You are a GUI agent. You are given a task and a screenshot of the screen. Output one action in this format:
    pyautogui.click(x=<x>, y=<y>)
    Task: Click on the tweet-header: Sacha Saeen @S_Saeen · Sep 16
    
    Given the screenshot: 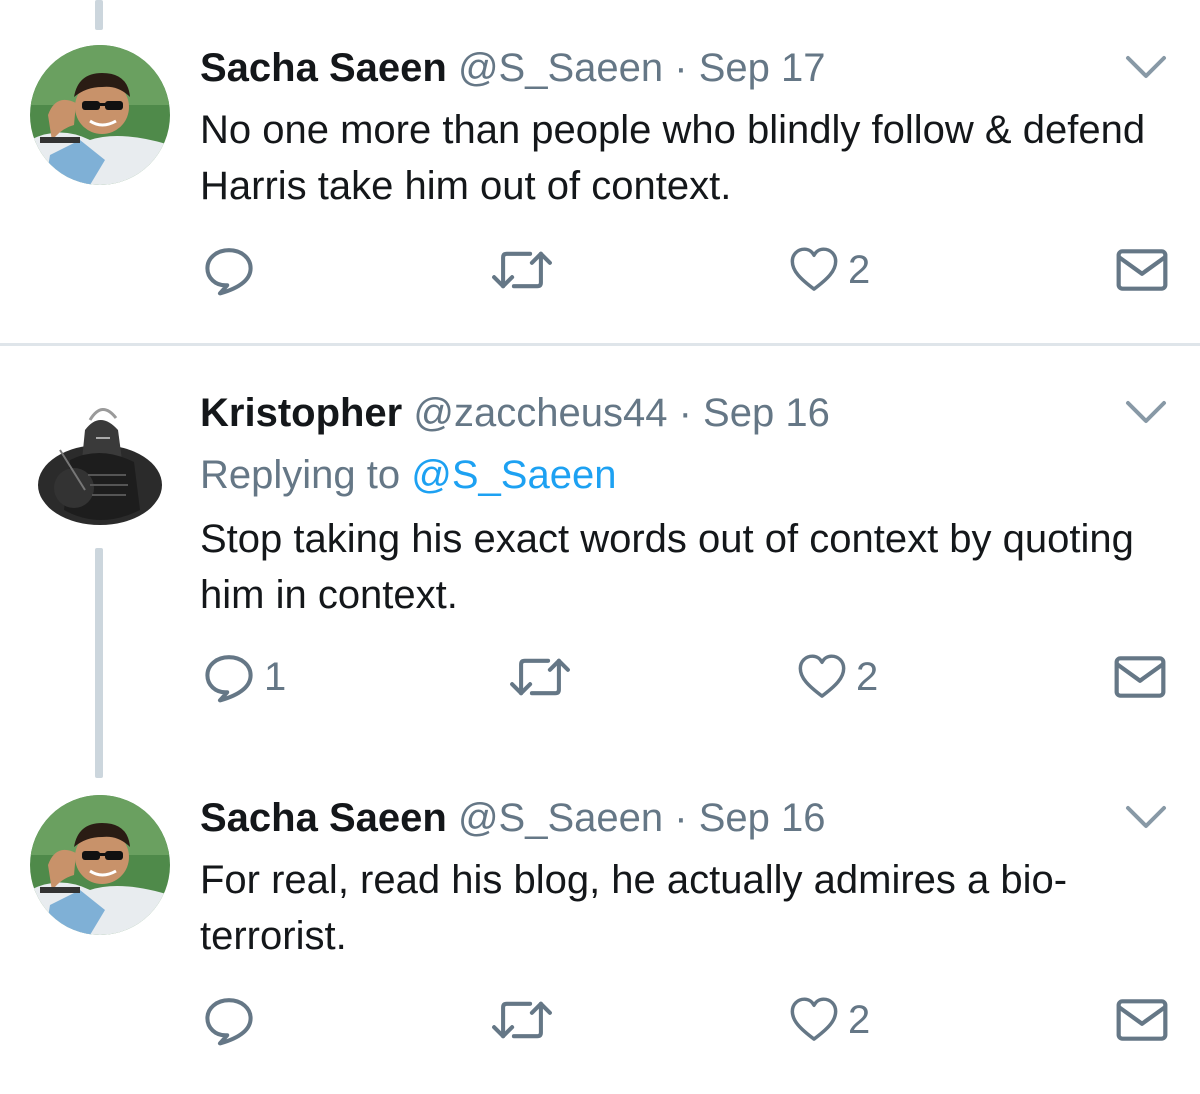 What is the action you would take?
    pyautogui.click(x=513, y=818)
    